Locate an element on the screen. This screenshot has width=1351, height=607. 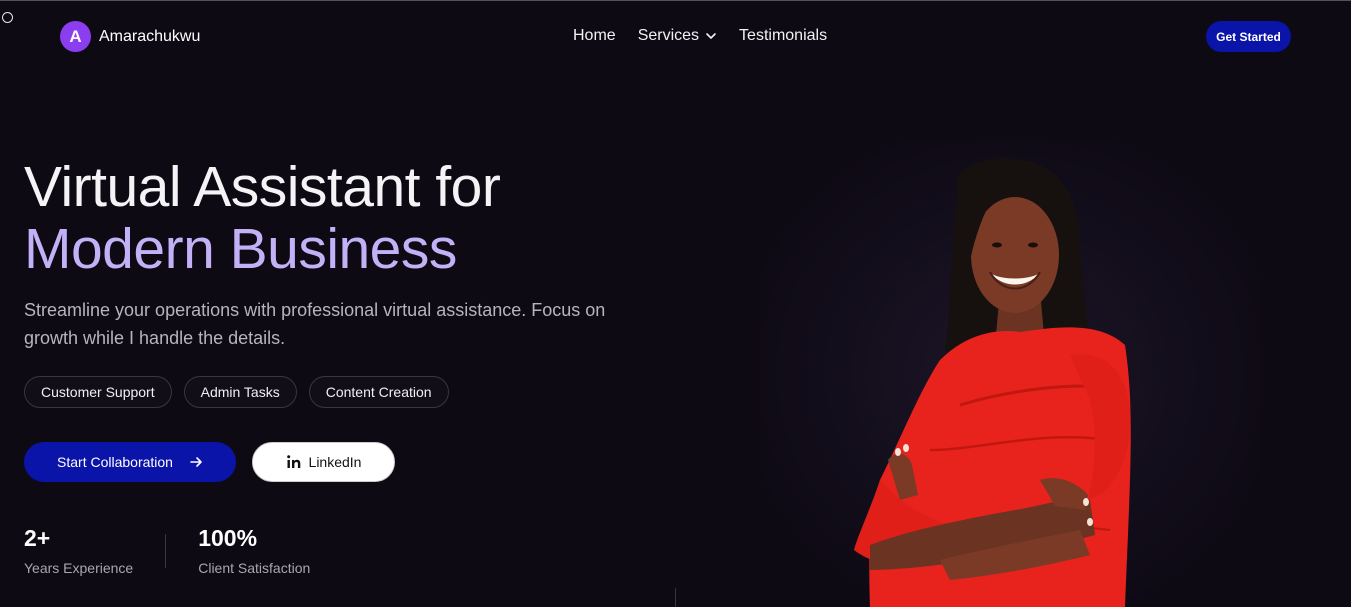
nav-services-label: Services is located at coordinates (668, 35).